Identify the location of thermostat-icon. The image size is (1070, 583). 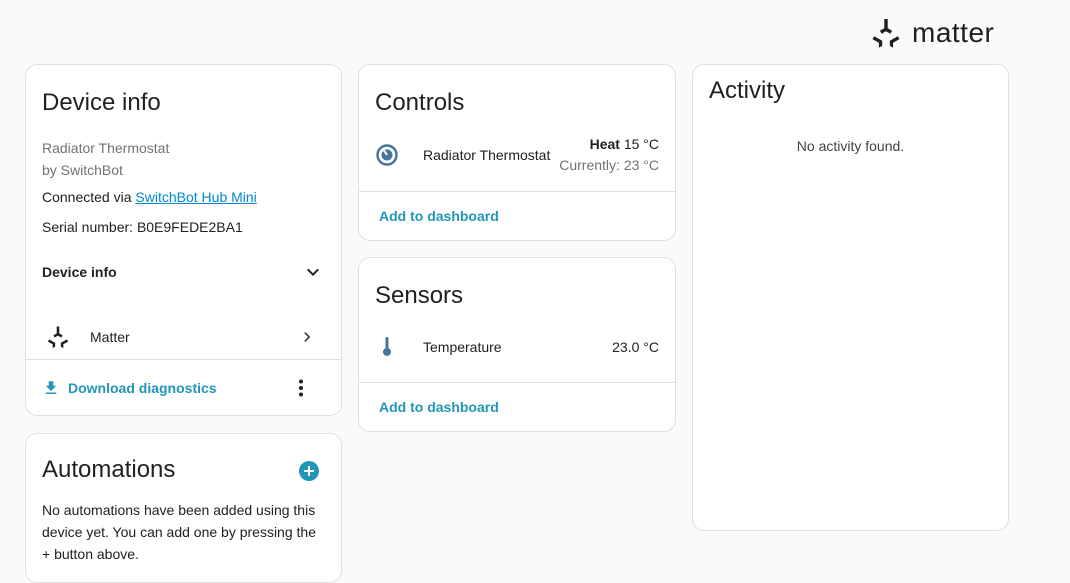
(387, 155).